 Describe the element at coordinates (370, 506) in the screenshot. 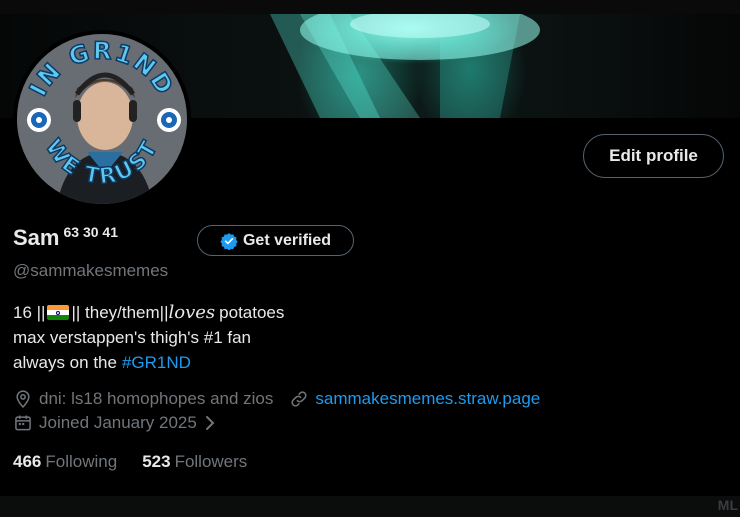

I see `bottom-strip: ML` at that location.